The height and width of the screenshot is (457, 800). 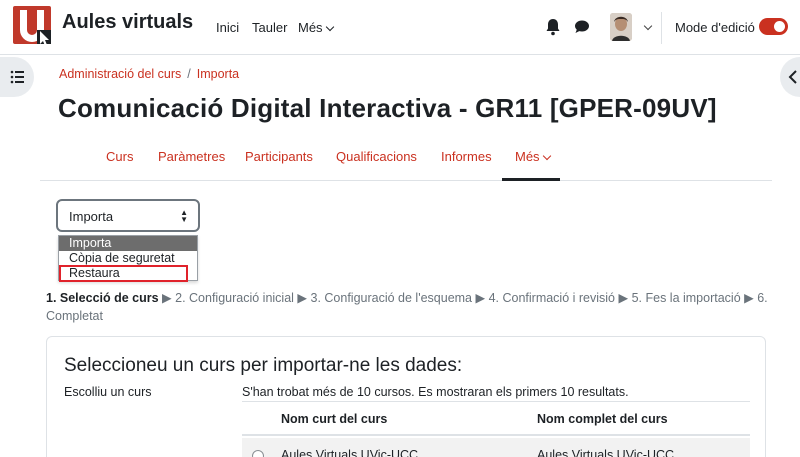 What do you see at coordinates (128, 243) in the screenshot?
I see `option-importa: Importa` at bounding box center [128, 243].